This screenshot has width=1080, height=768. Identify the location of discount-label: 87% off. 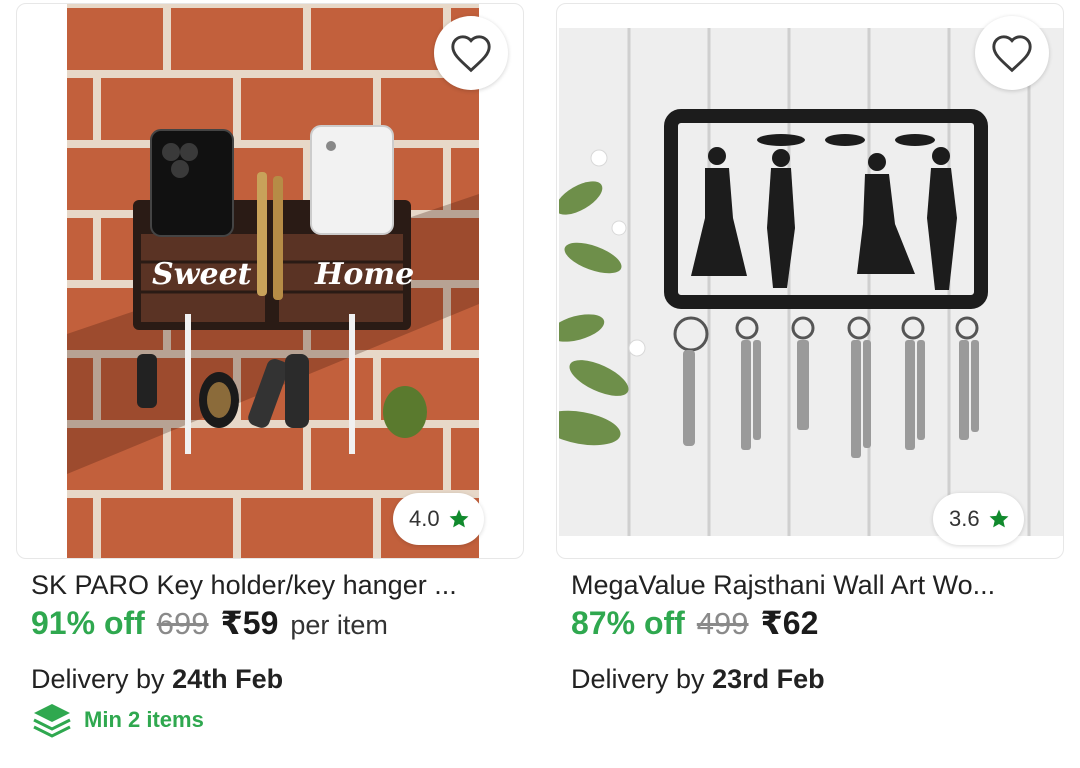
(628, 623).